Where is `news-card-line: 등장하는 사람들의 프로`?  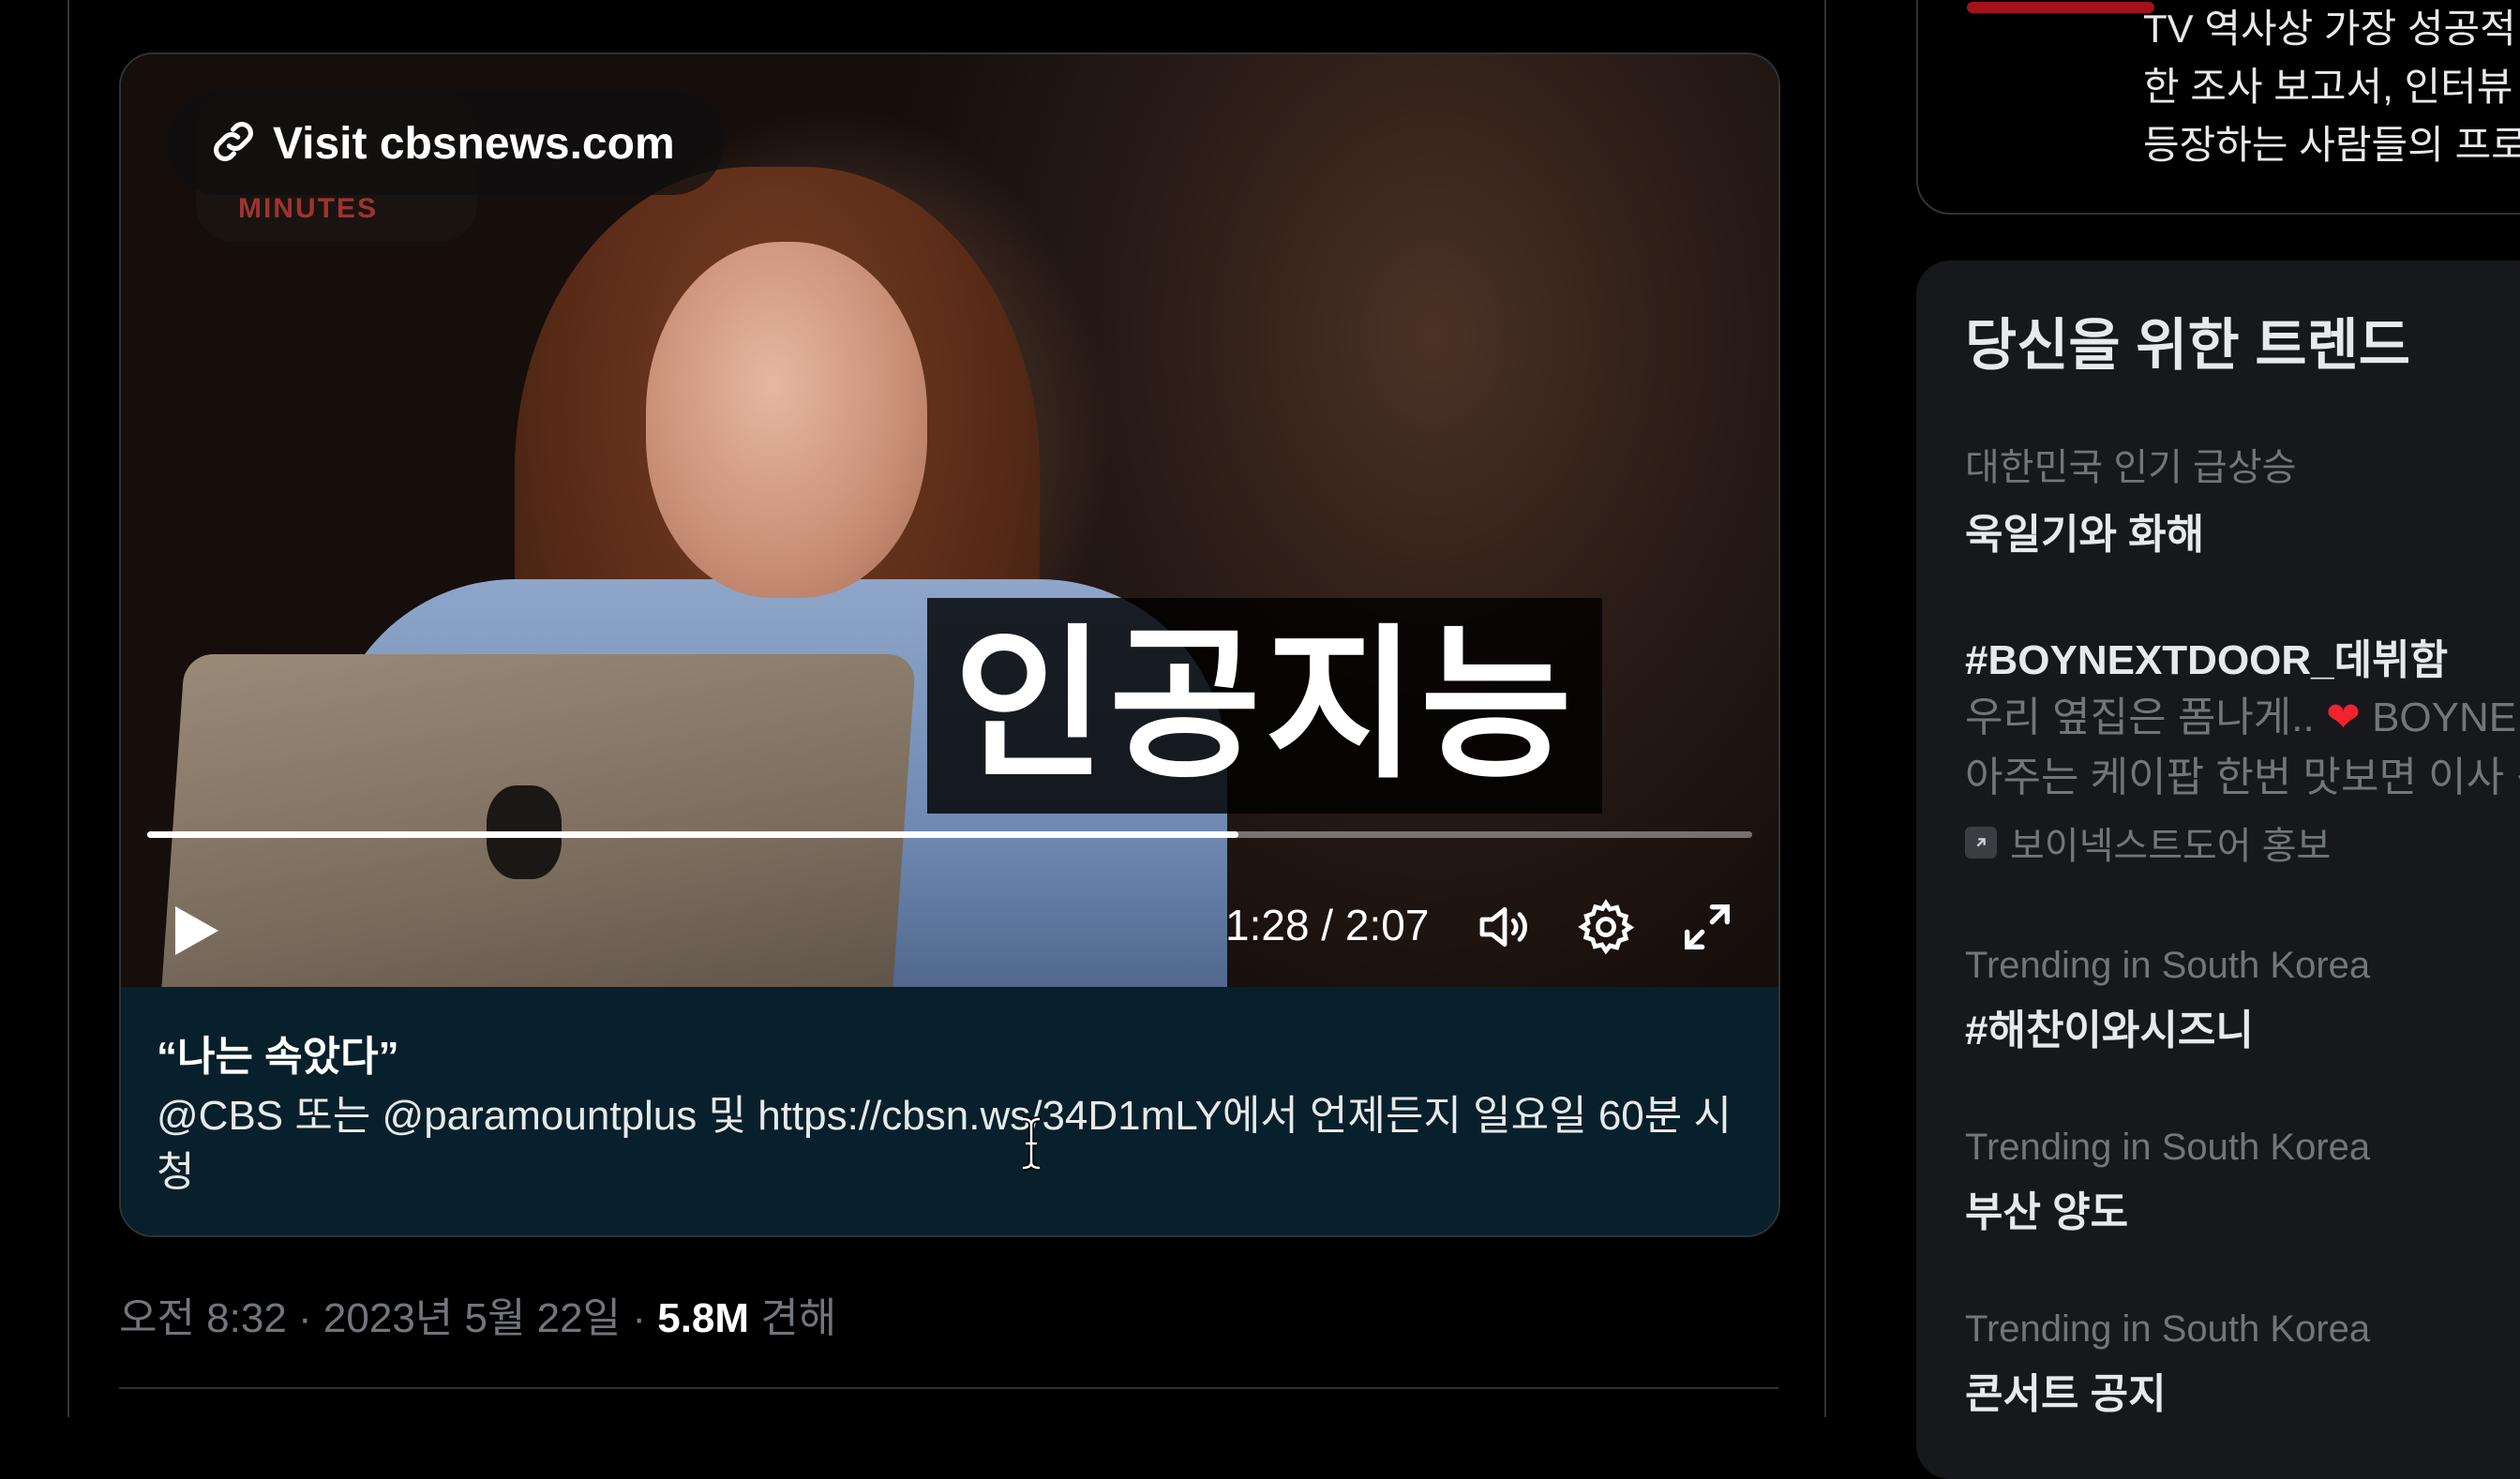
news-card-line: 등장하는 사람들의 프로 is located at coordinates (2331, 145).